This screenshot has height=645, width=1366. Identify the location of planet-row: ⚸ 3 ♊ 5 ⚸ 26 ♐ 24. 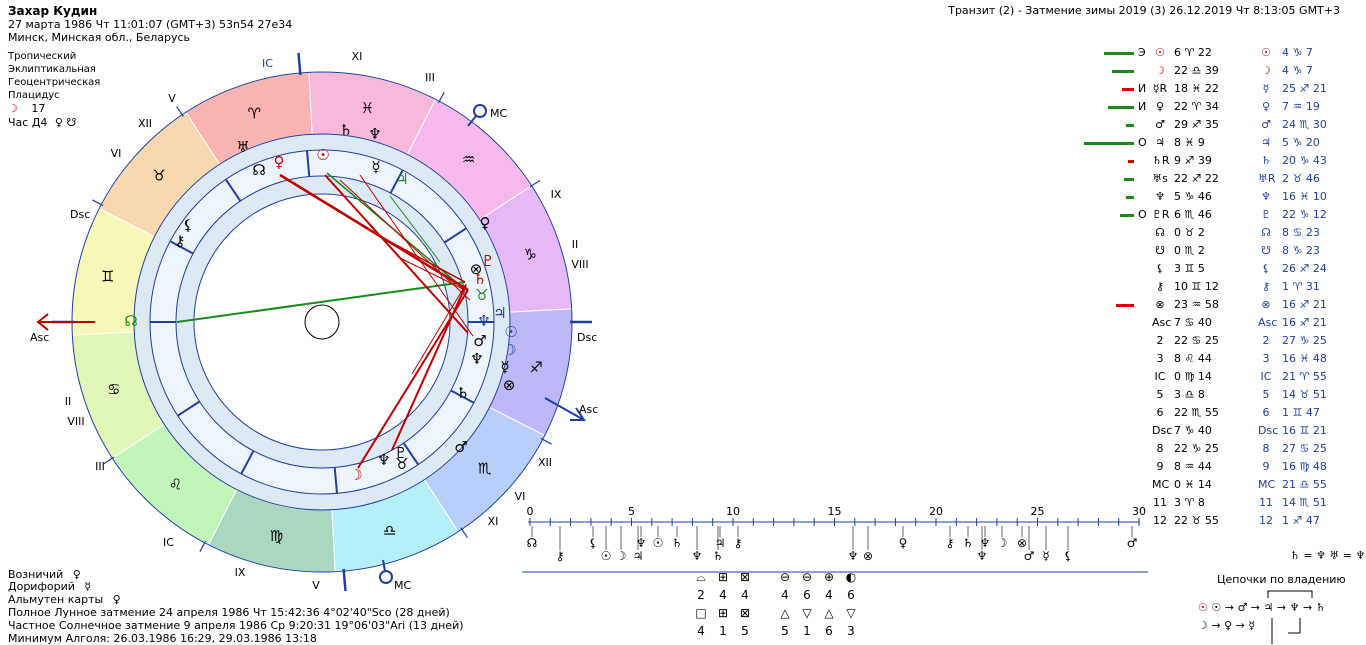
(1235, 269).